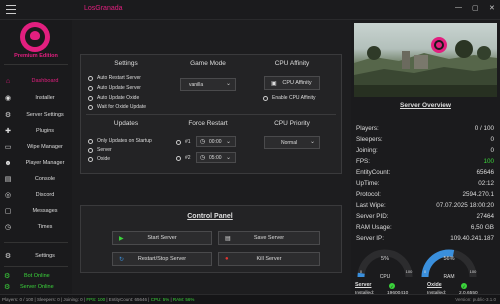  I want to click on overview-row-sleepers: Sleepers: 0, so click(425, 139).